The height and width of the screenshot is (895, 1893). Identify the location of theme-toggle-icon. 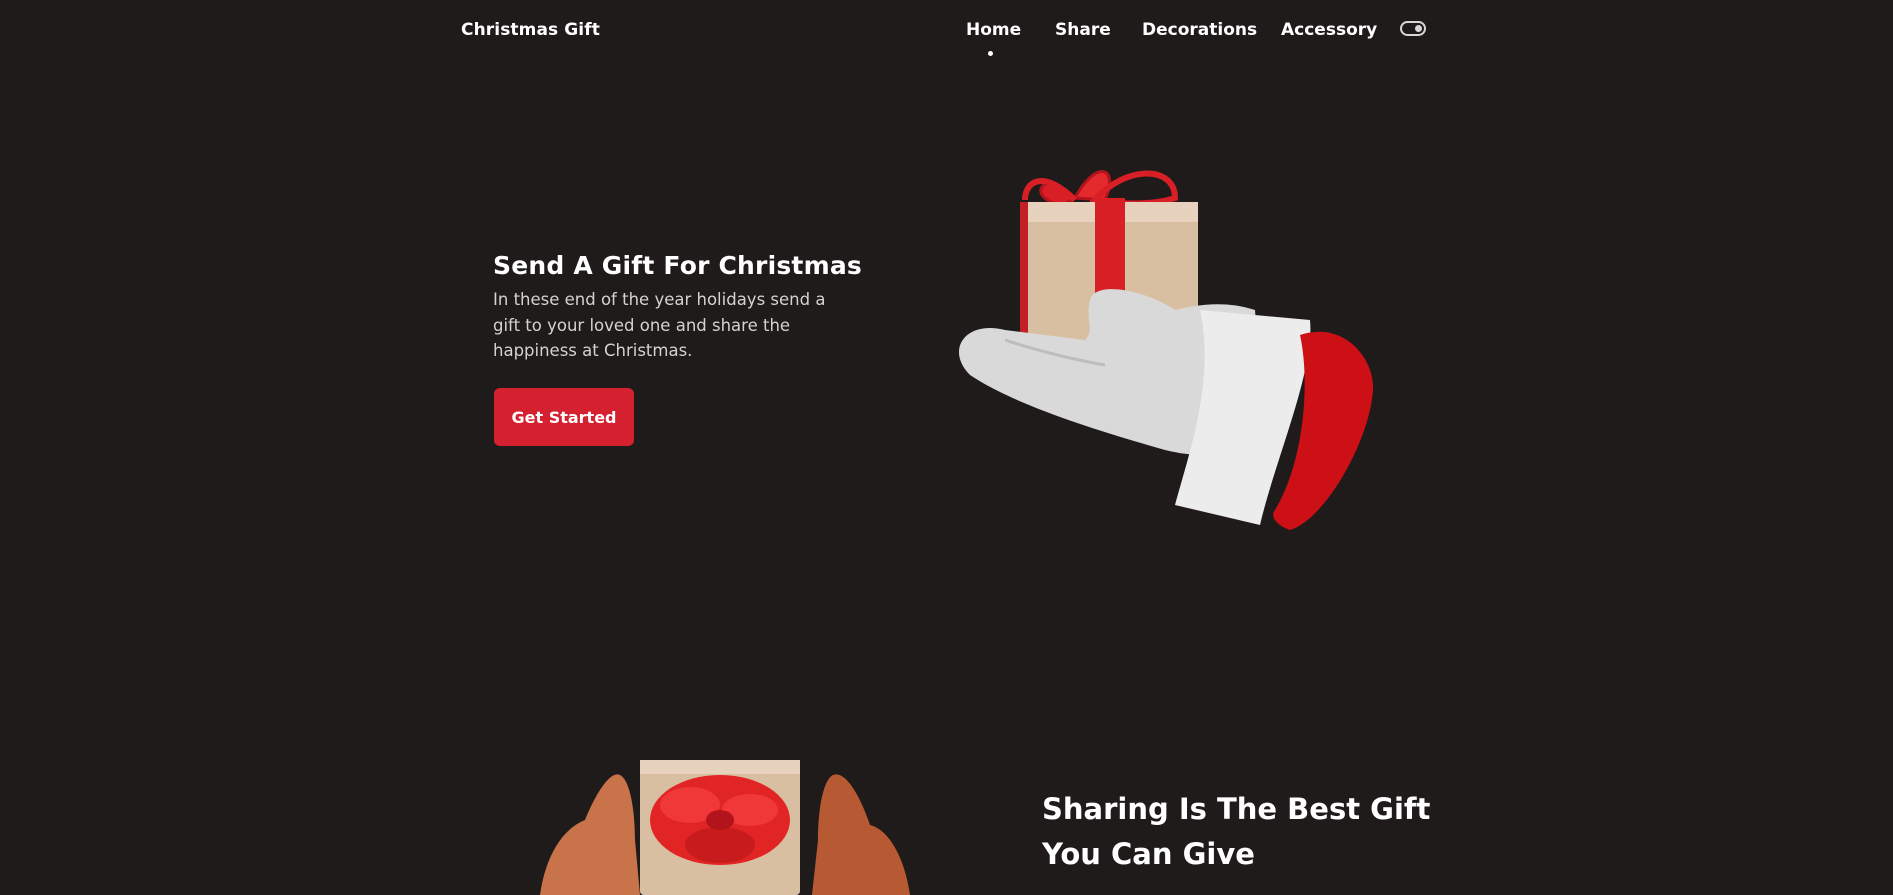
(1413, 28).